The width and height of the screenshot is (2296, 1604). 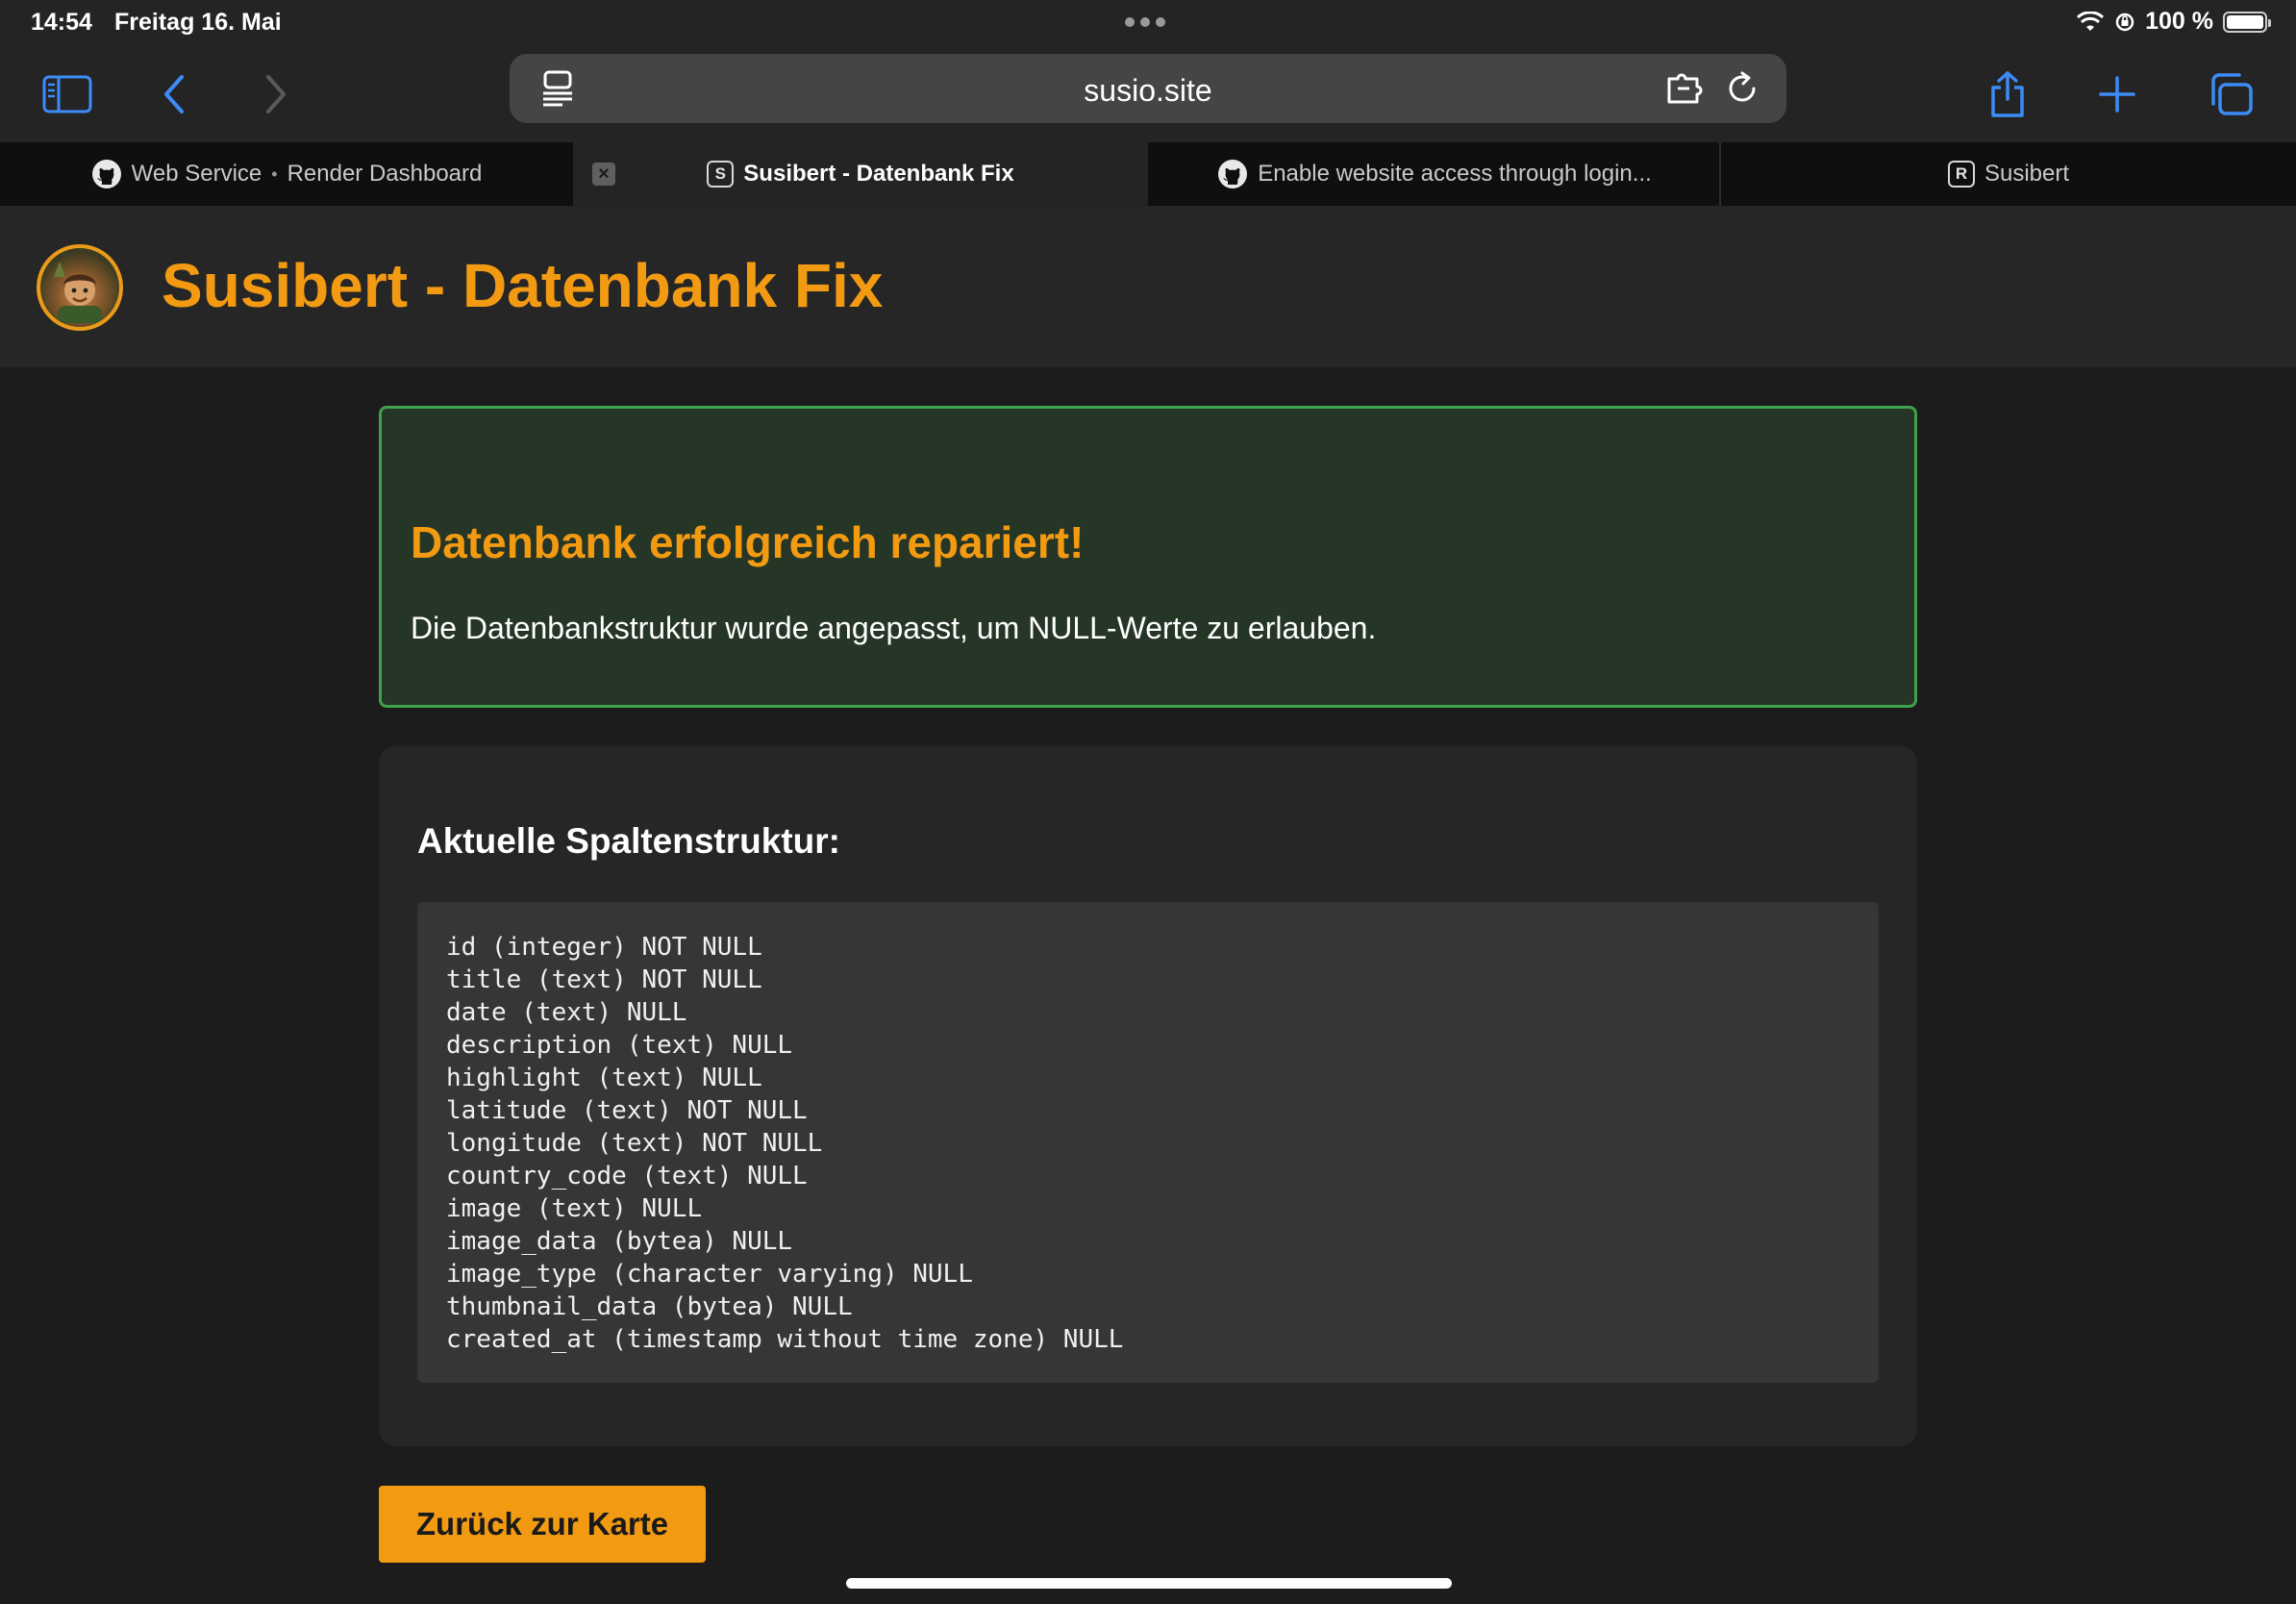 I want to click on tabs-icon, so click(x=2230, y=94).